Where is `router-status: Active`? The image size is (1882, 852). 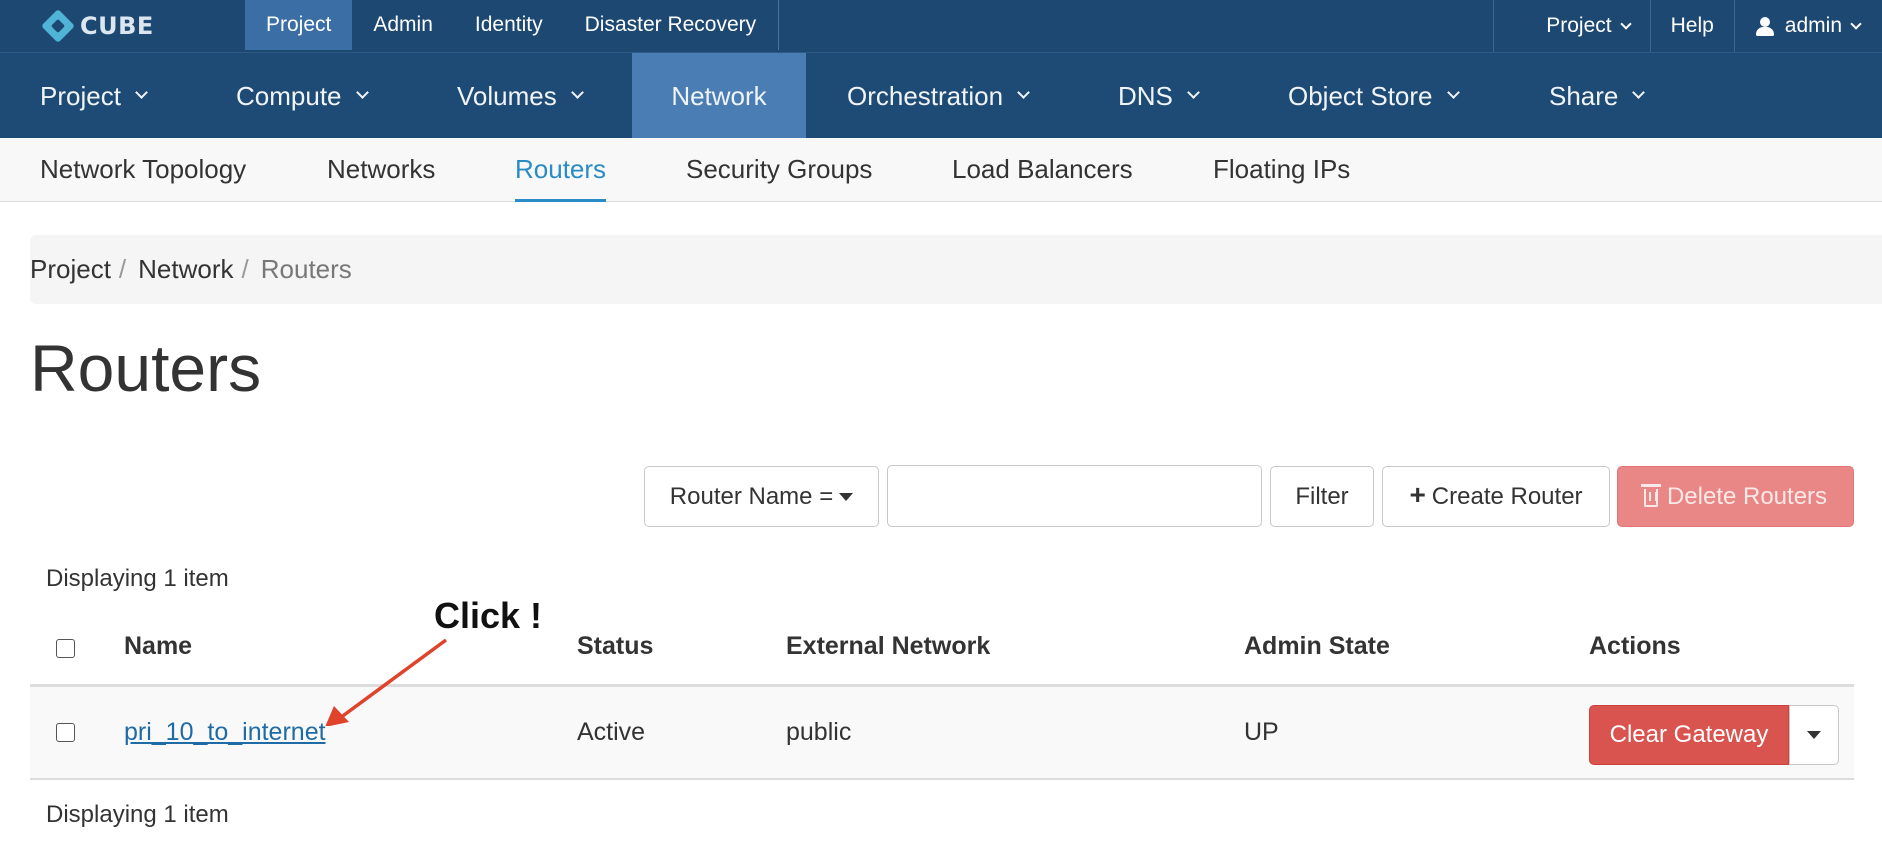
router-status: Active is located at coordinates (611, 732).